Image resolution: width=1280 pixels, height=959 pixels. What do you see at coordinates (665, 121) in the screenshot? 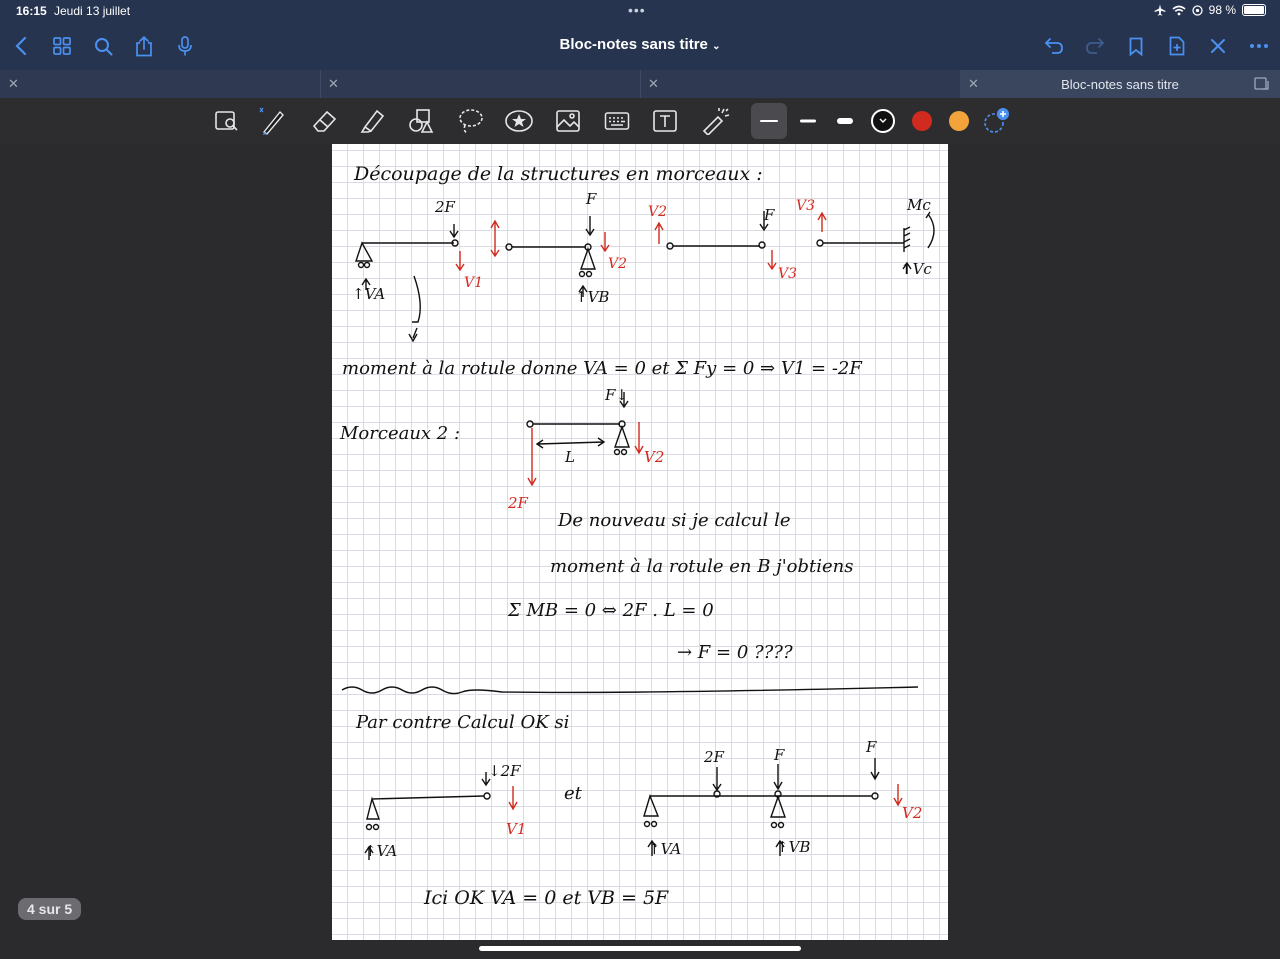
I see `text-box-icon` at bounding box center [665, 121].